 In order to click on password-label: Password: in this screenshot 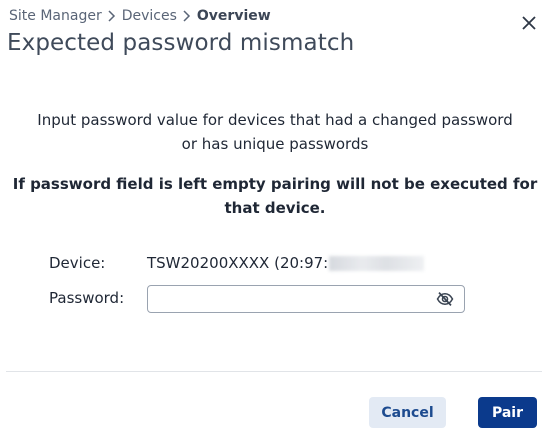, I will do `click(87, 298)`.